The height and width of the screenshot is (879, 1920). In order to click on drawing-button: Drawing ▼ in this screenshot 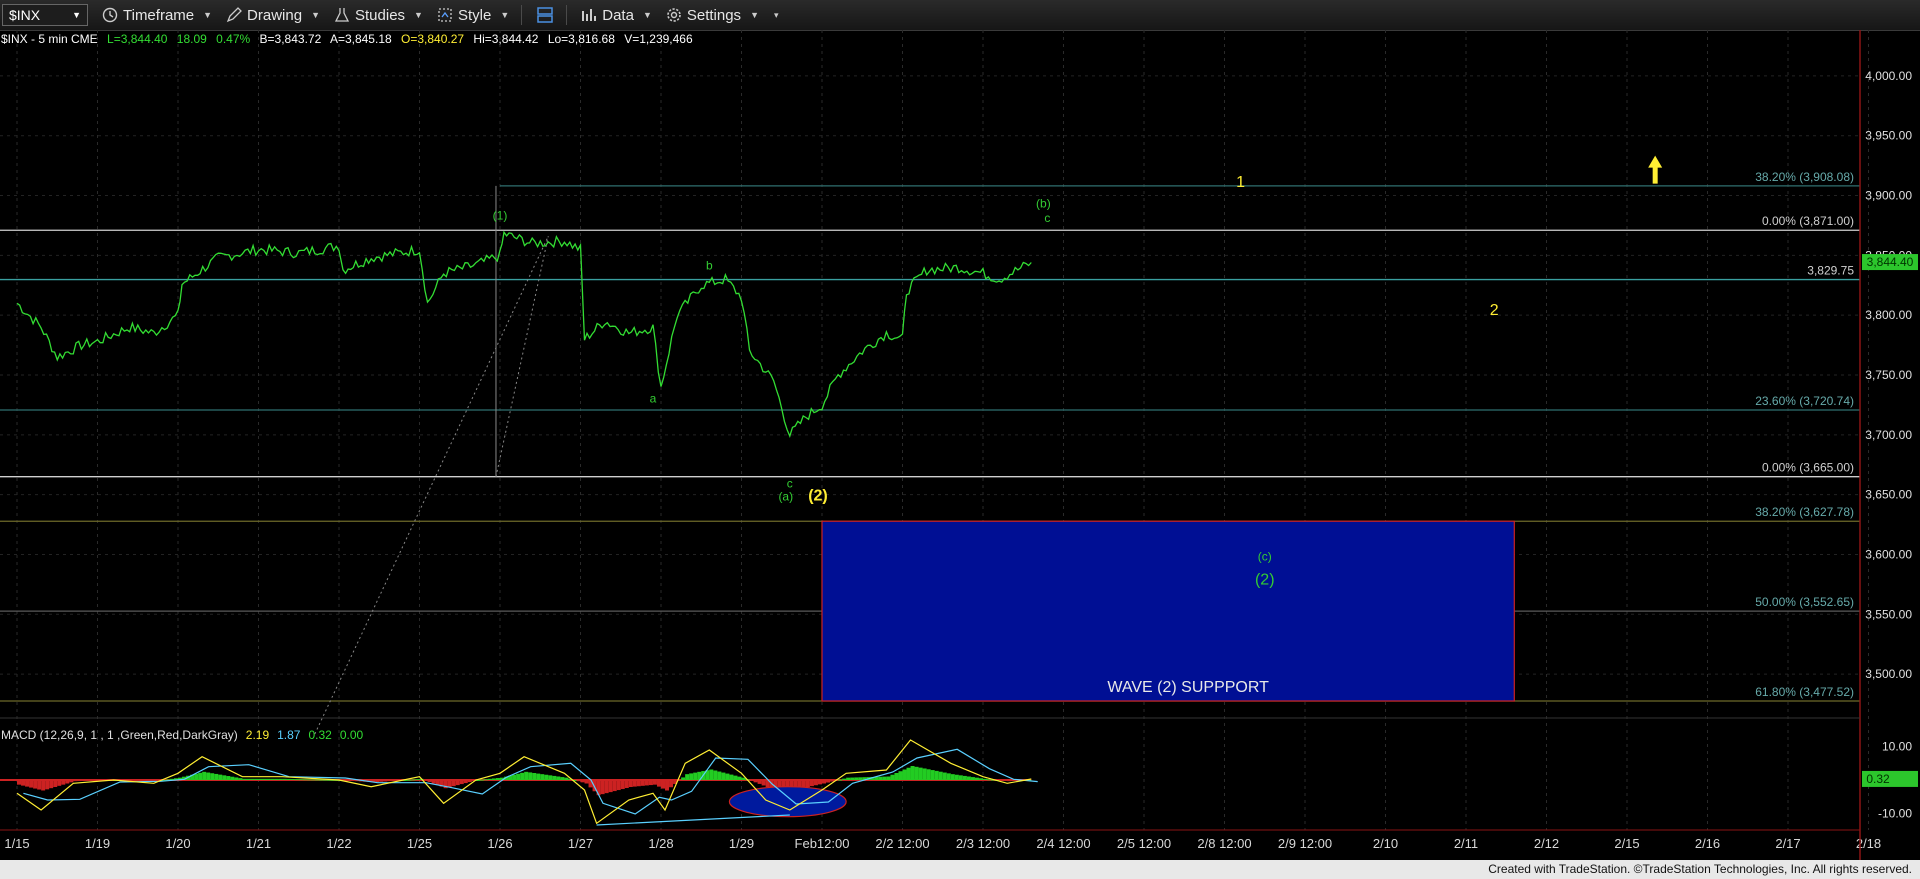, I will do `click(273, 15)`.